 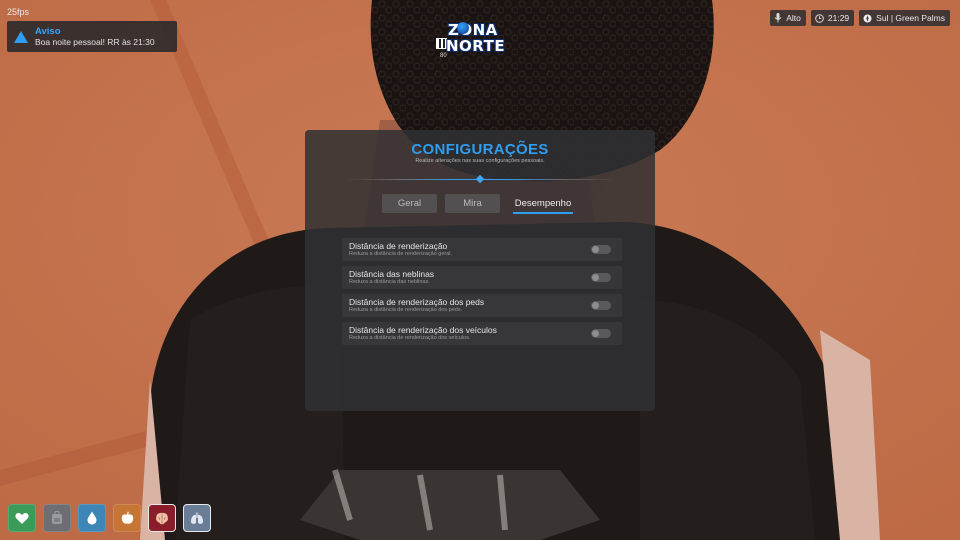 I want to click on settings-title: CONFIGURAÇÕES, so click(x=480, y=149).